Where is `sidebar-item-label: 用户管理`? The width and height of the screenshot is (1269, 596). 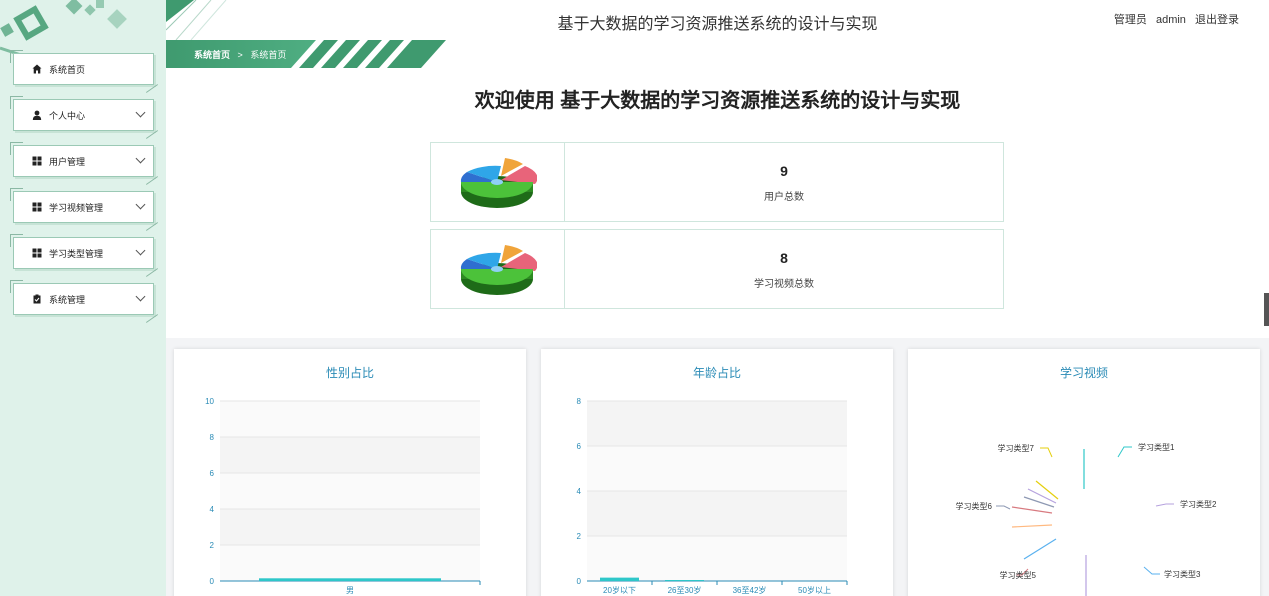 sidebar-item-label: 用户管理 is located at coordinates (67, 161).